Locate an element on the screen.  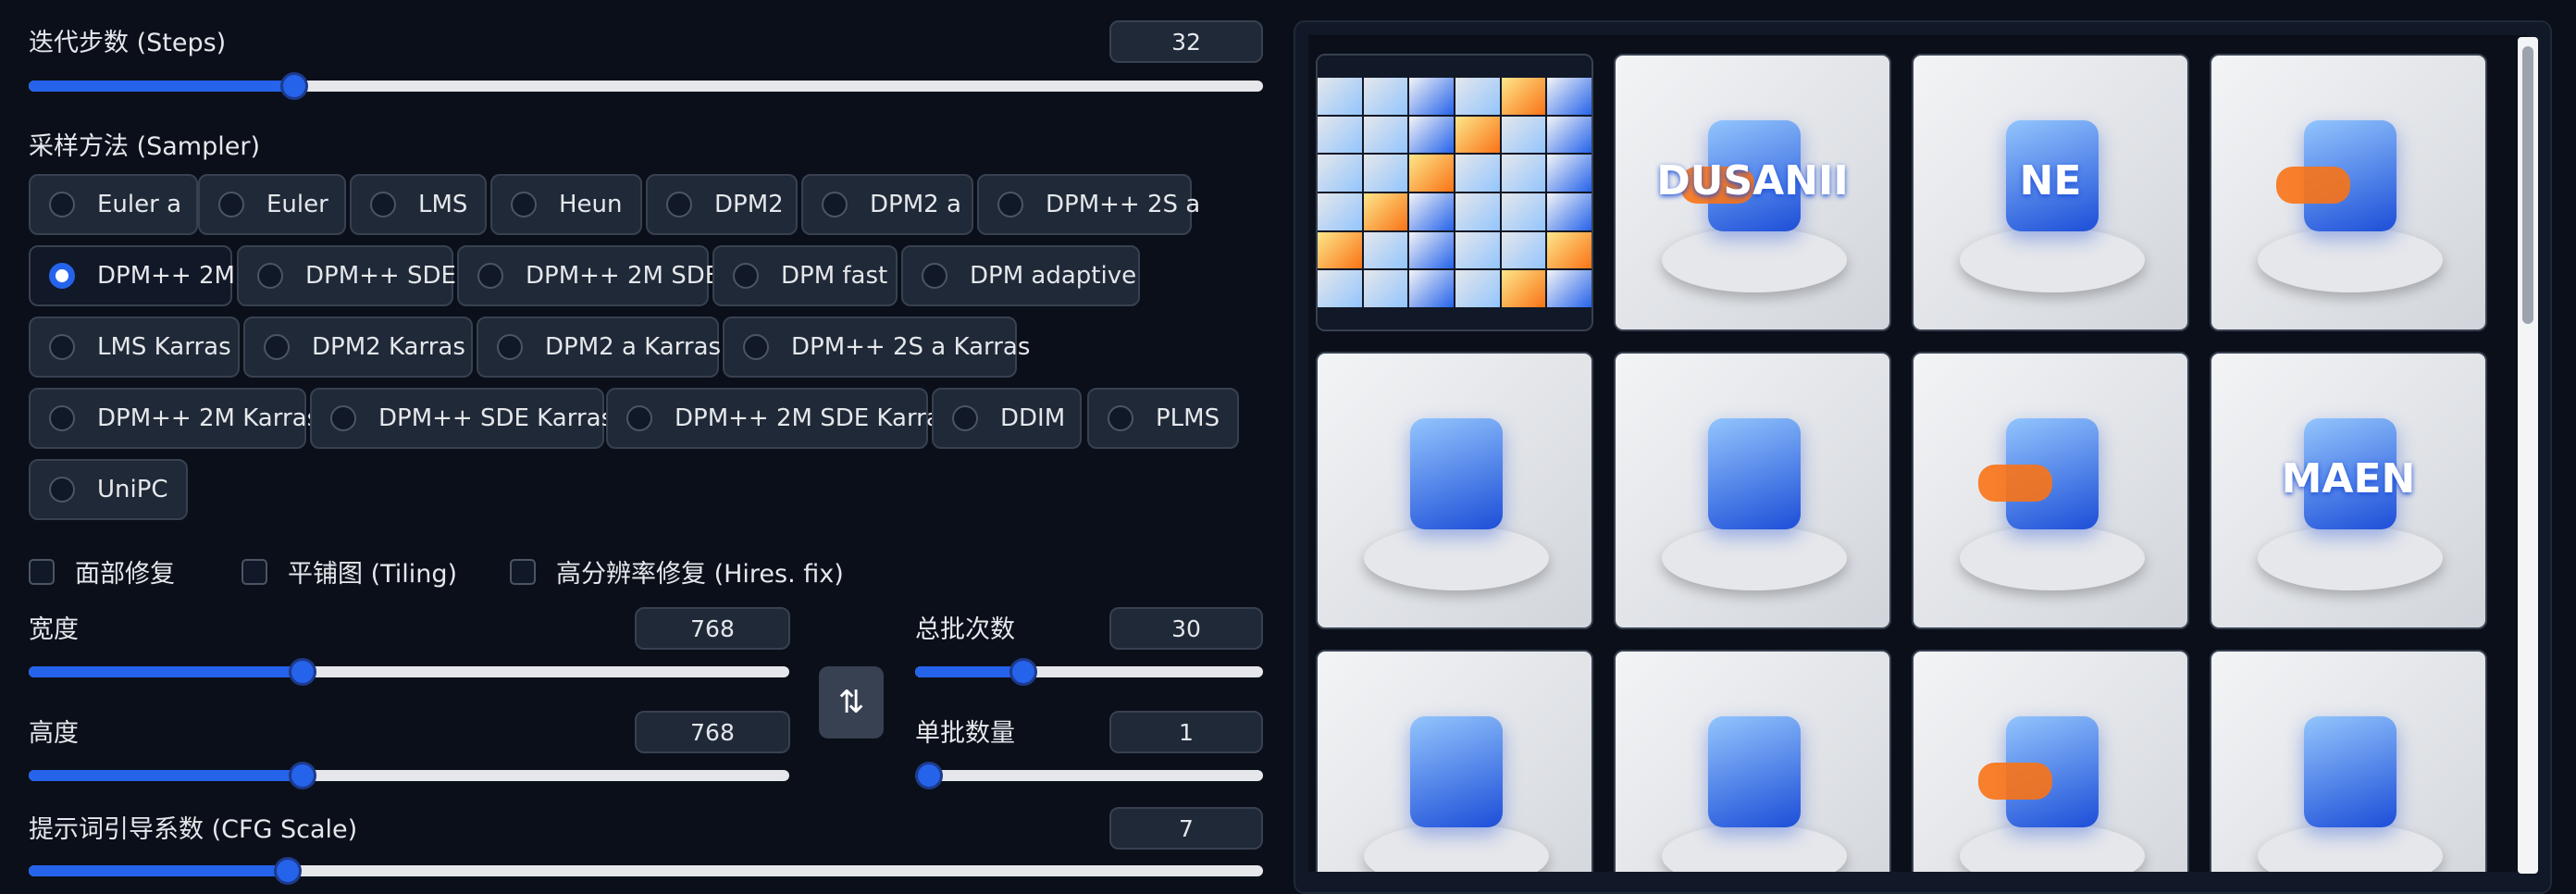
image-caption: DUSANII is located at coordinates (1752, 181).